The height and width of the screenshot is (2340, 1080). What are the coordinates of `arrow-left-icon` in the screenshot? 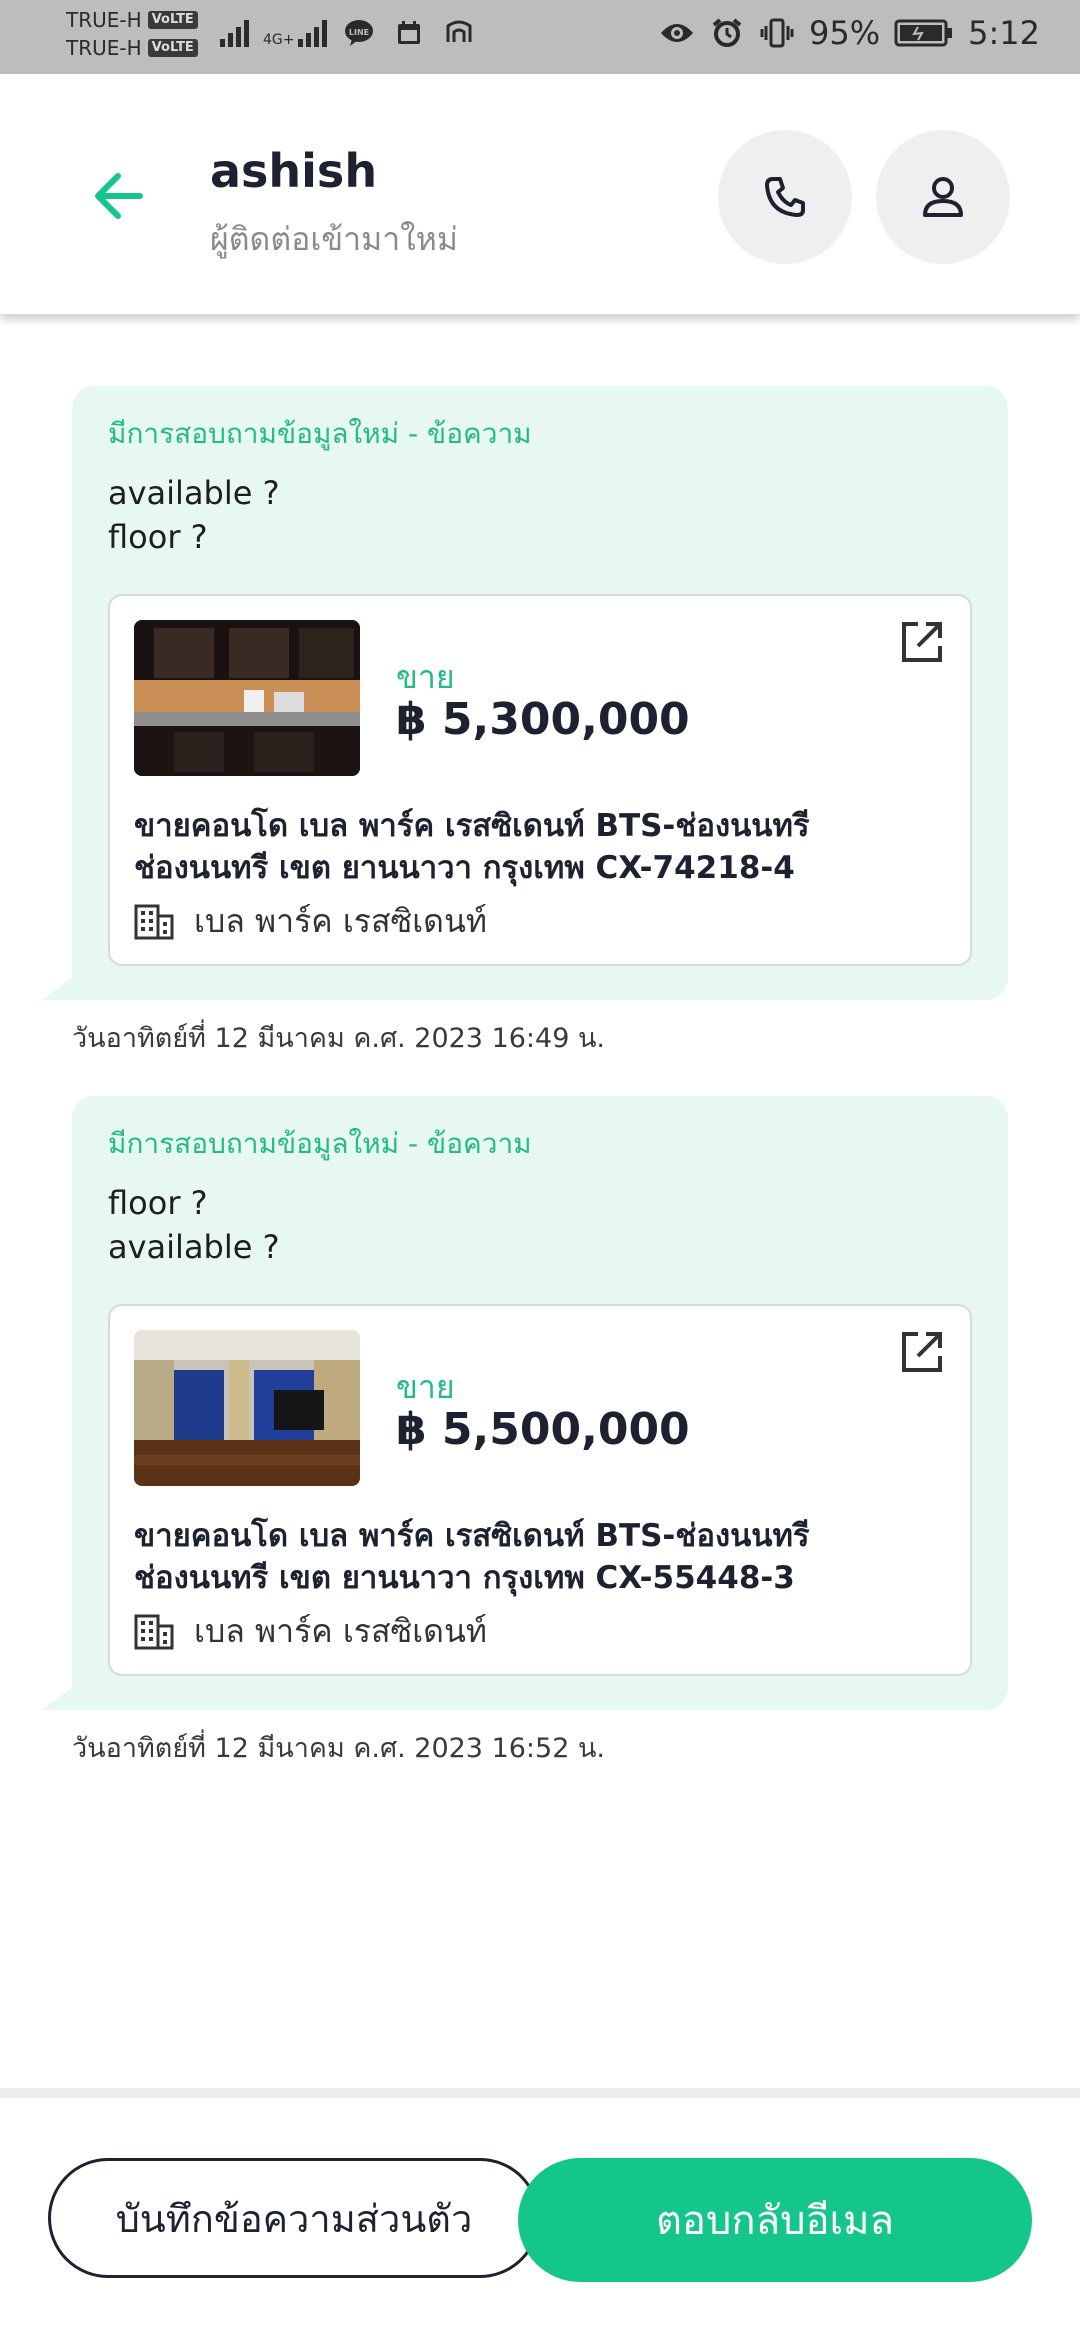 It's located at (119, 196).